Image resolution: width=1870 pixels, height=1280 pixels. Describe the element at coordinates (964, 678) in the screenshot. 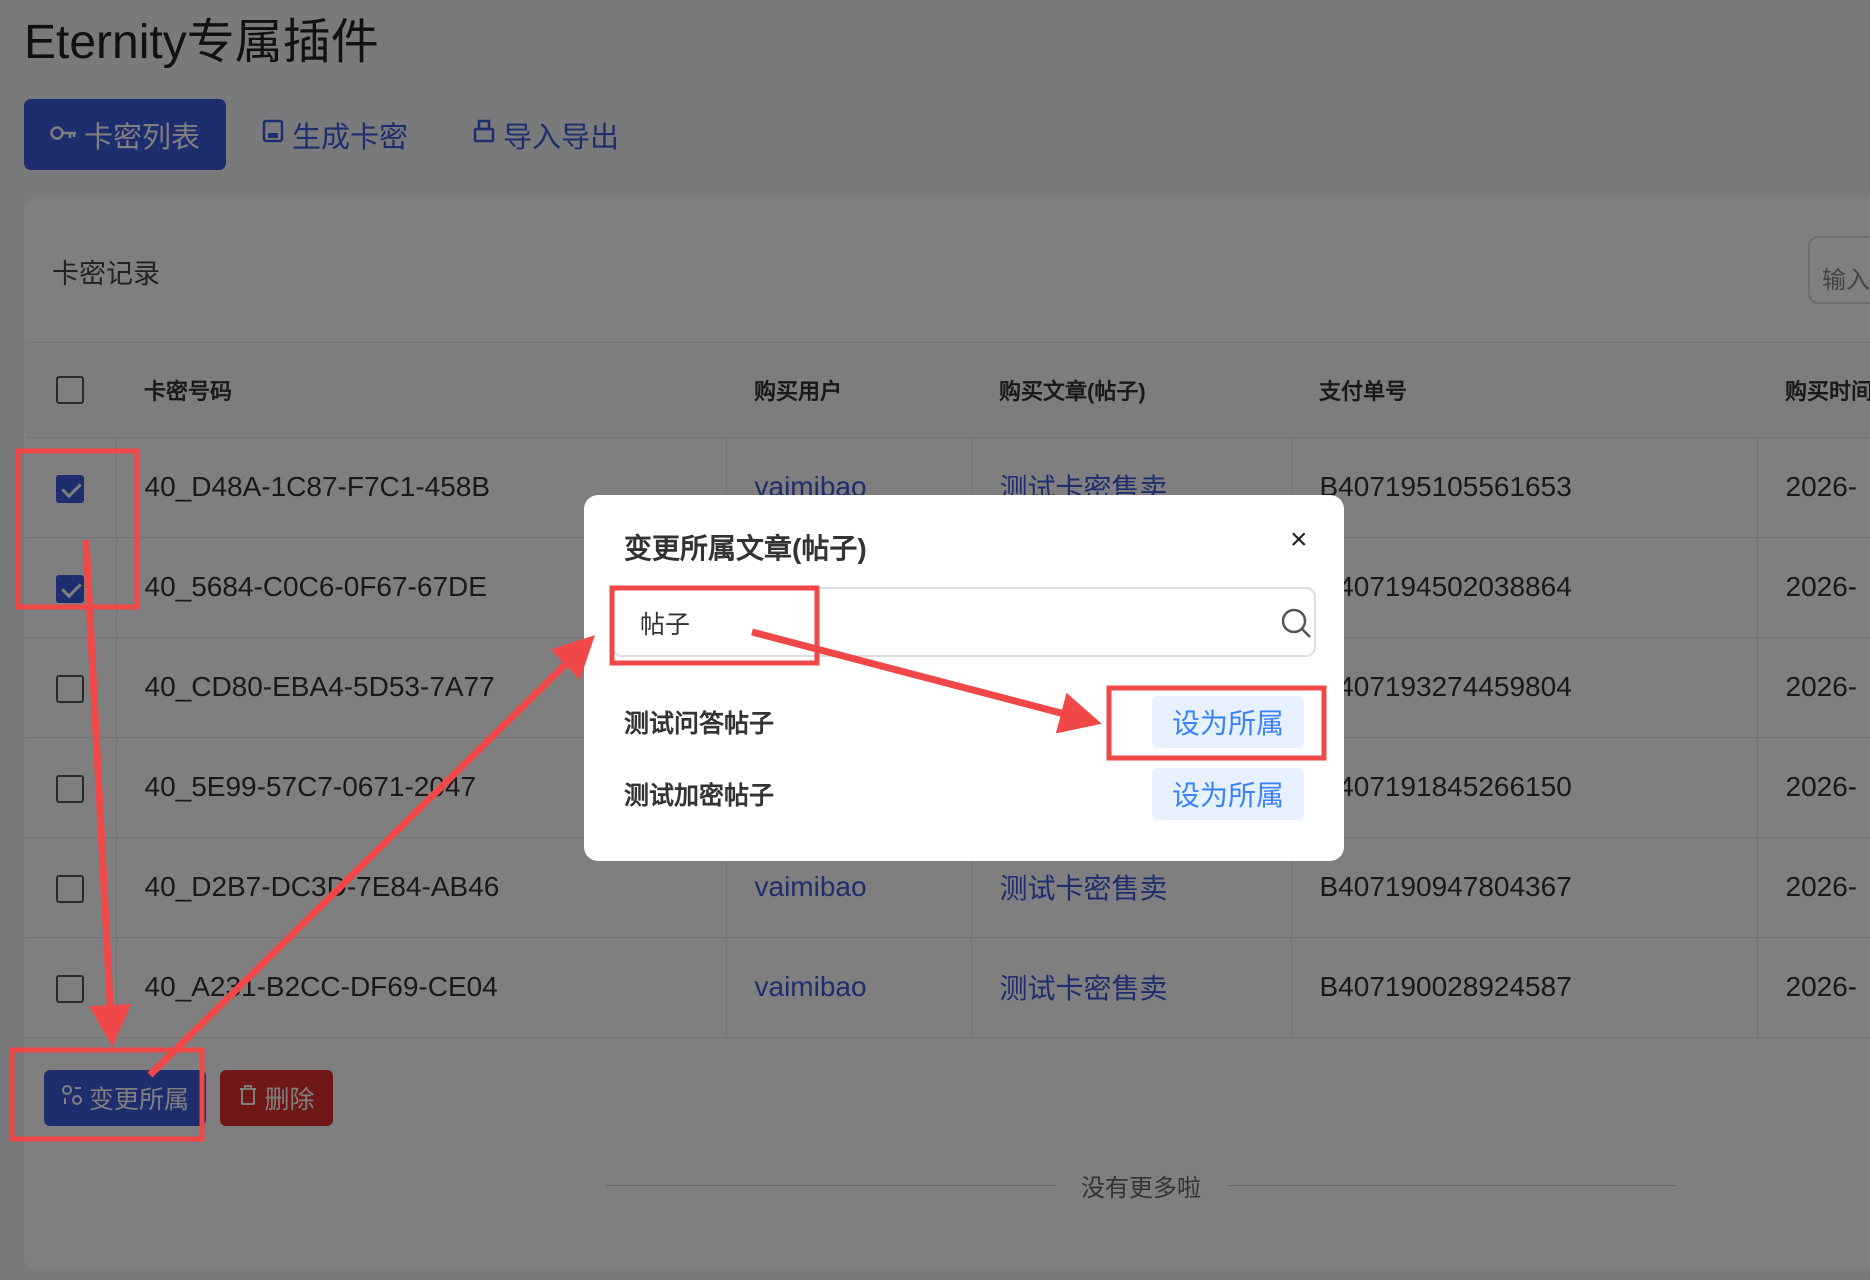

I see `change-owner-dialog: 变更所属文章(帖子) × 测试问答帖子 设为所属 测试加密帖子 设为所属` at that location.